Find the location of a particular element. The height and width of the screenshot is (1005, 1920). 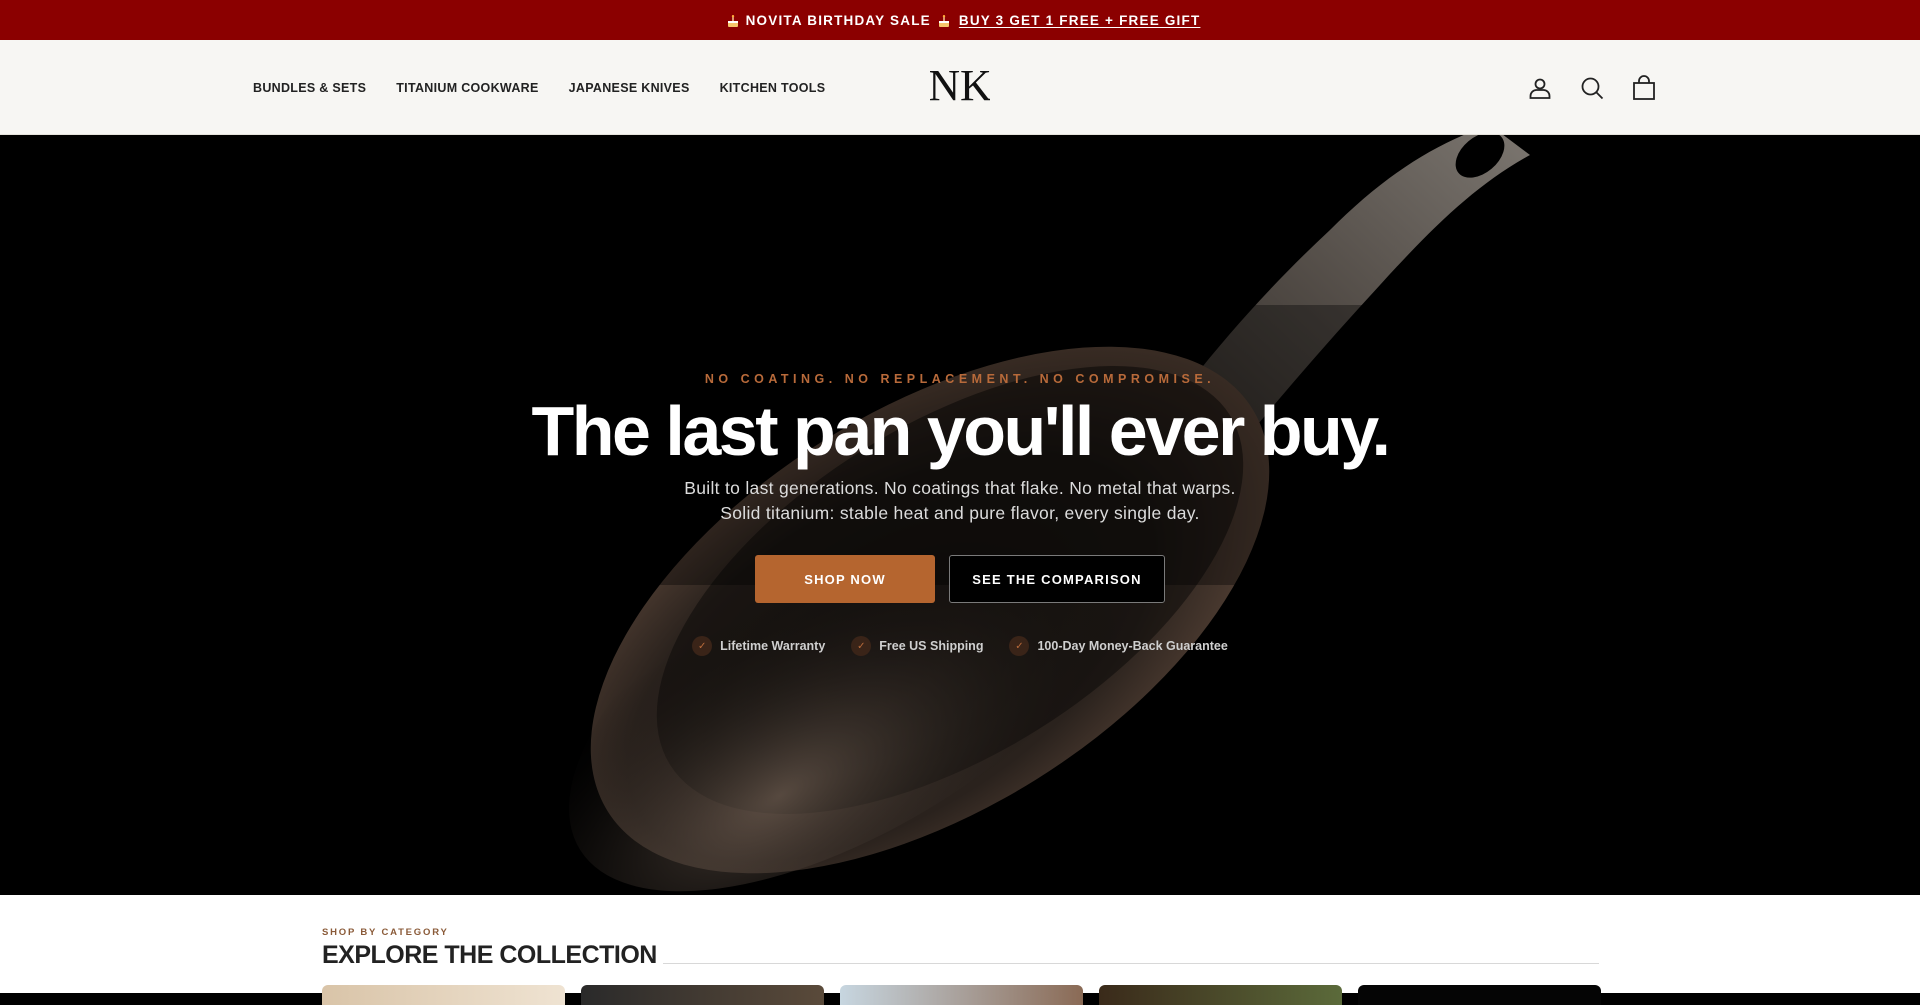

section-divider is located at coordinates (1131, 963).